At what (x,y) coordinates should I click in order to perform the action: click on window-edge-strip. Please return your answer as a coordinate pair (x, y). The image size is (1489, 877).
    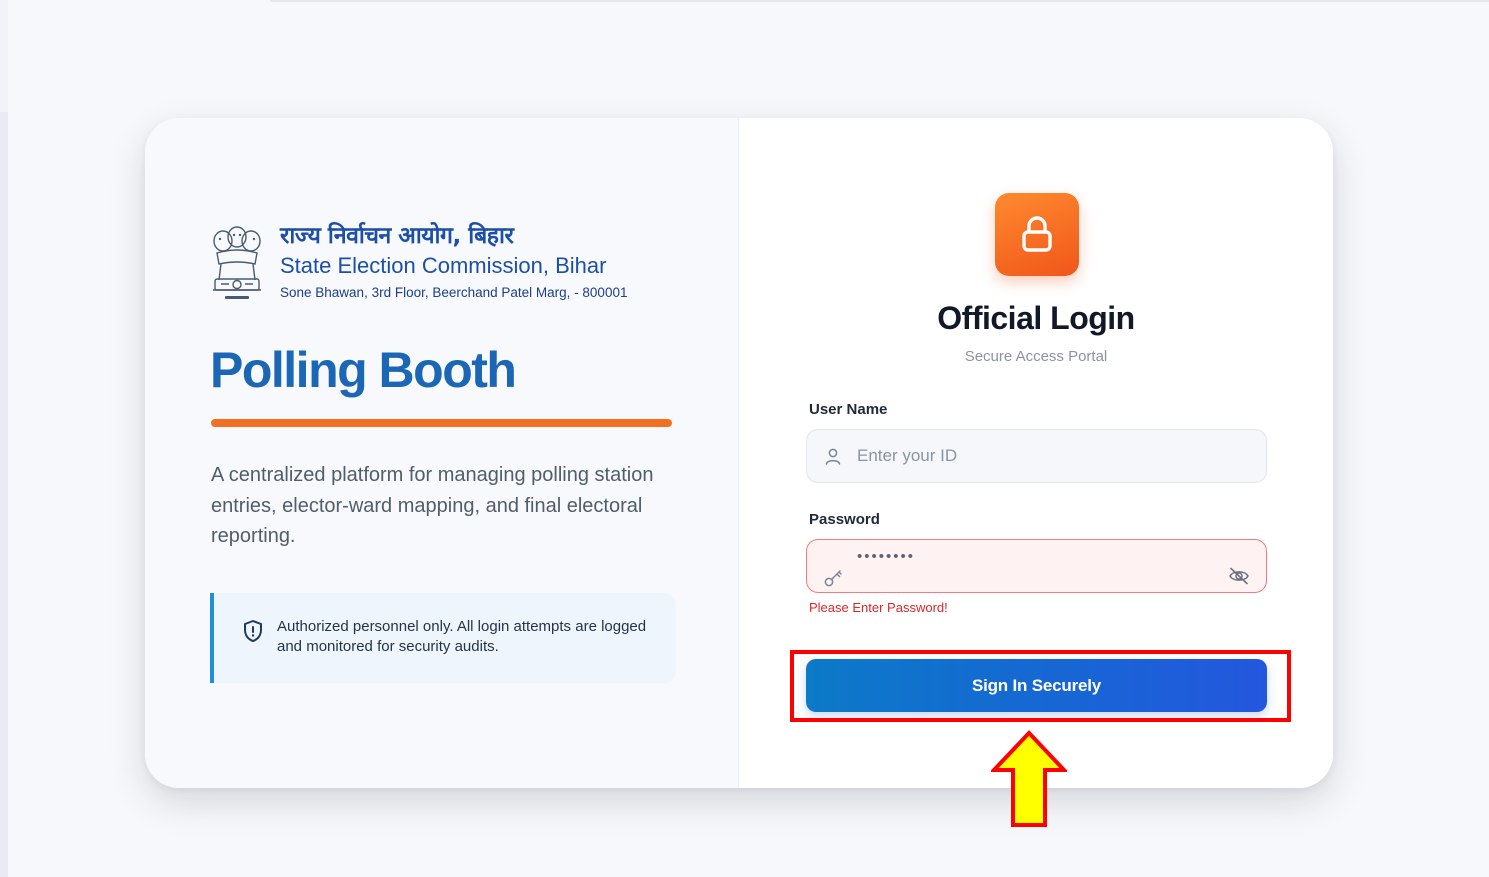
    Looking at the image, I should click on (4, 494).